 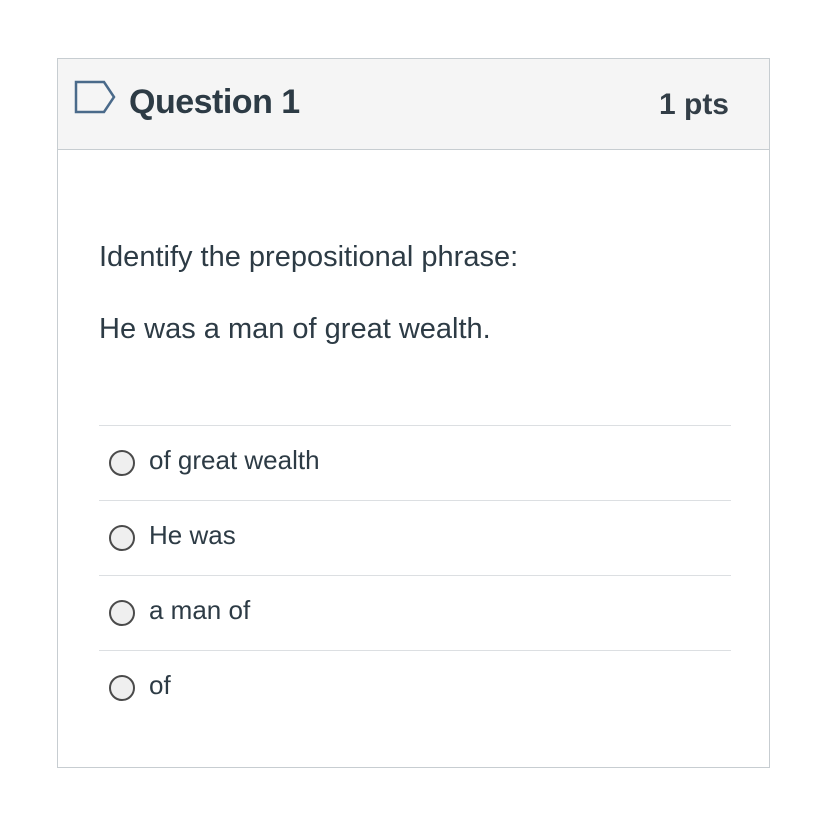 I want to click on answer-option: a man of, so click(x=415, y=612).